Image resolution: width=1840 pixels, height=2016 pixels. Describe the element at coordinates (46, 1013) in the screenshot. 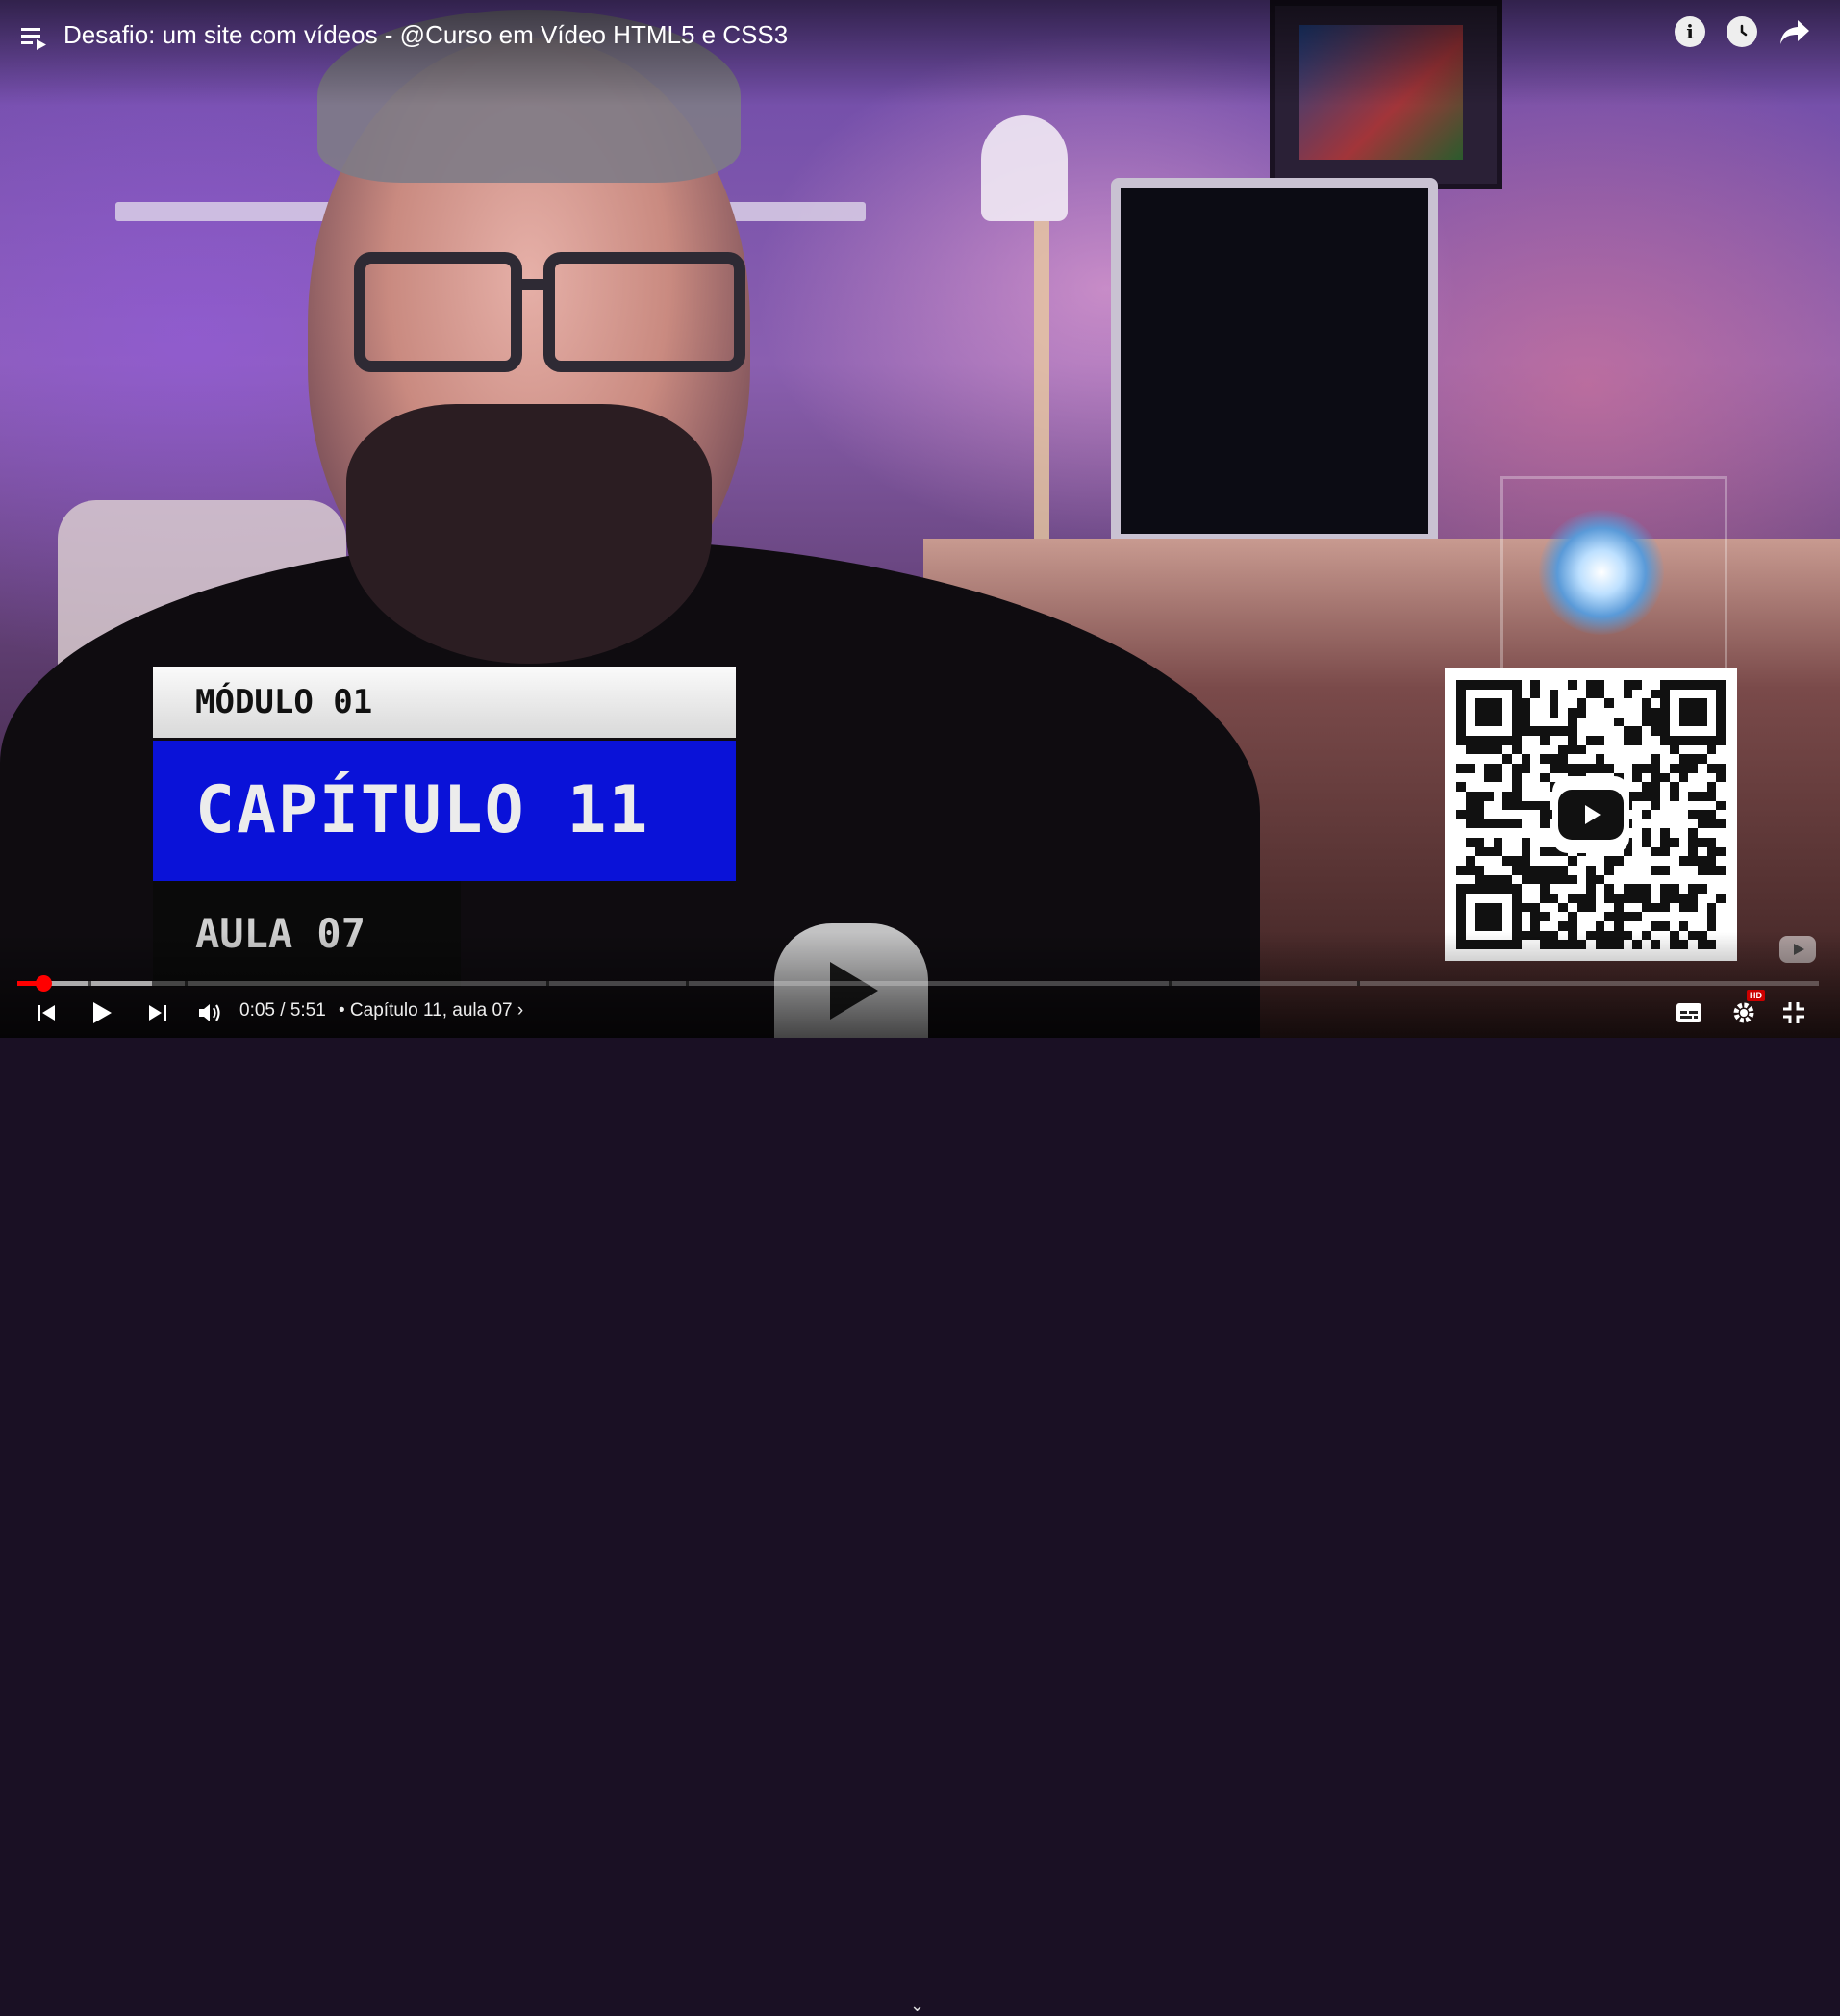

I see `previous-icon` at that location.